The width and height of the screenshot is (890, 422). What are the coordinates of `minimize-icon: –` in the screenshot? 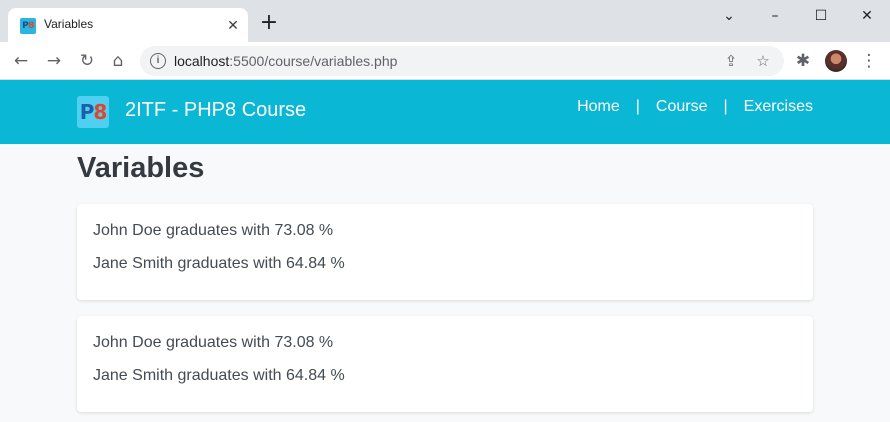 It's located at (775, 16).